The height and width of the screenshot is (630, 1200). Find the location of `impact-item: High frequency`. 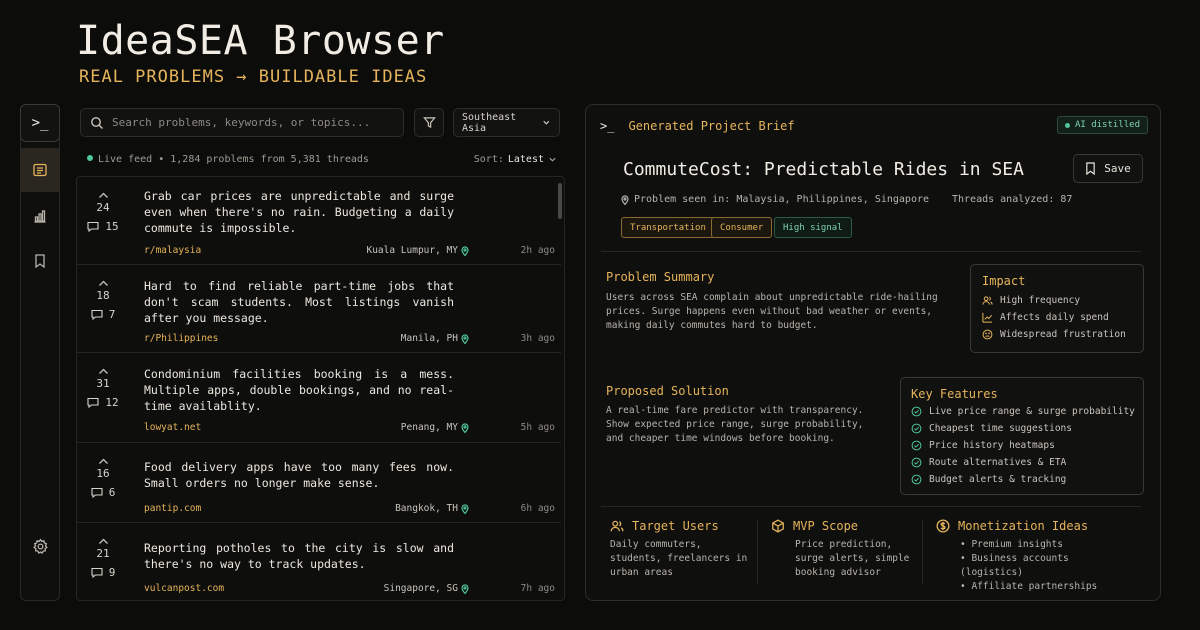

impact-item: High frequency is located at coordinates (1054, 300).